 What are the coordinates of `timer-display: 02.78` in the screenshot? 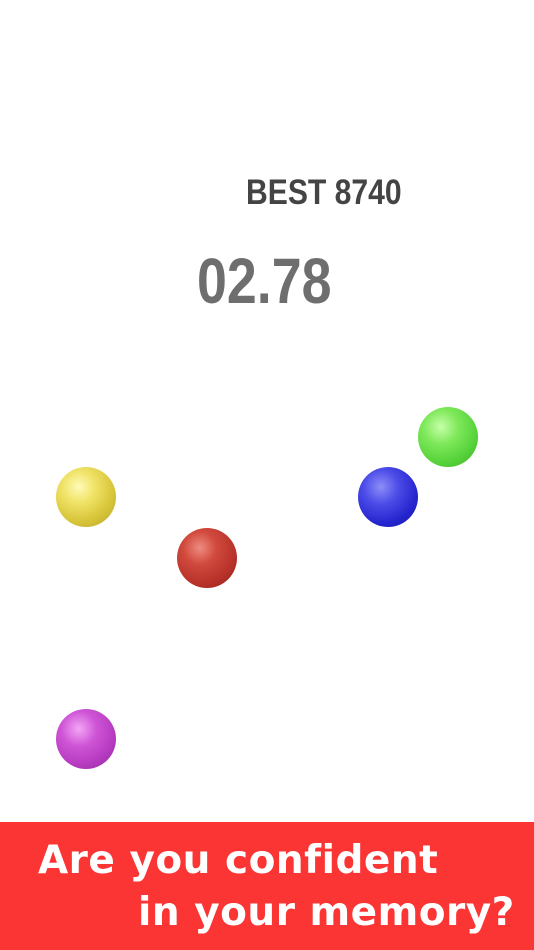 It's located at (264, 281).